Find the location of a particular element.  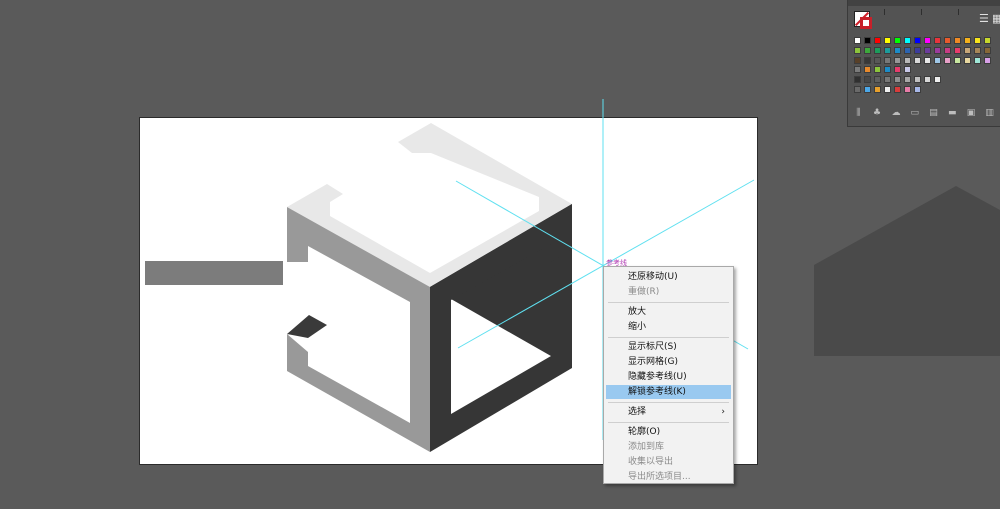

menu-item: 选择 › is located at coordinates (668, 412).